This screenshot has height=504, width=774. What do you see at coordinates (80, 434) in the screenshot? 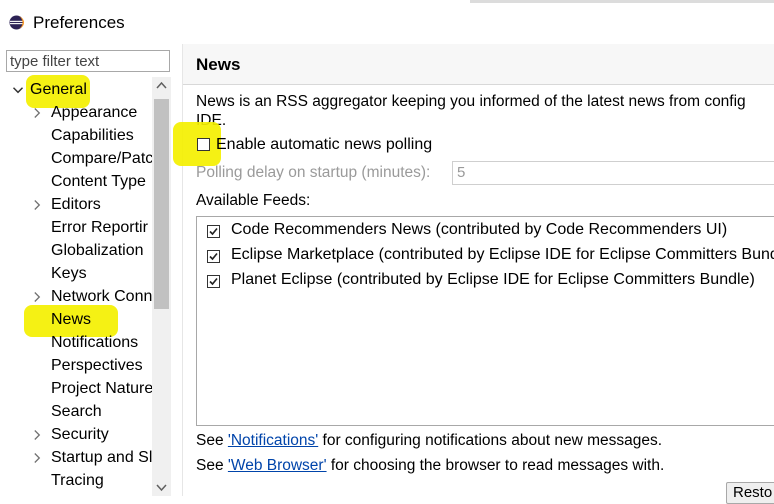
I see `tree-item-label: Security` at bounding box center [80, 434].